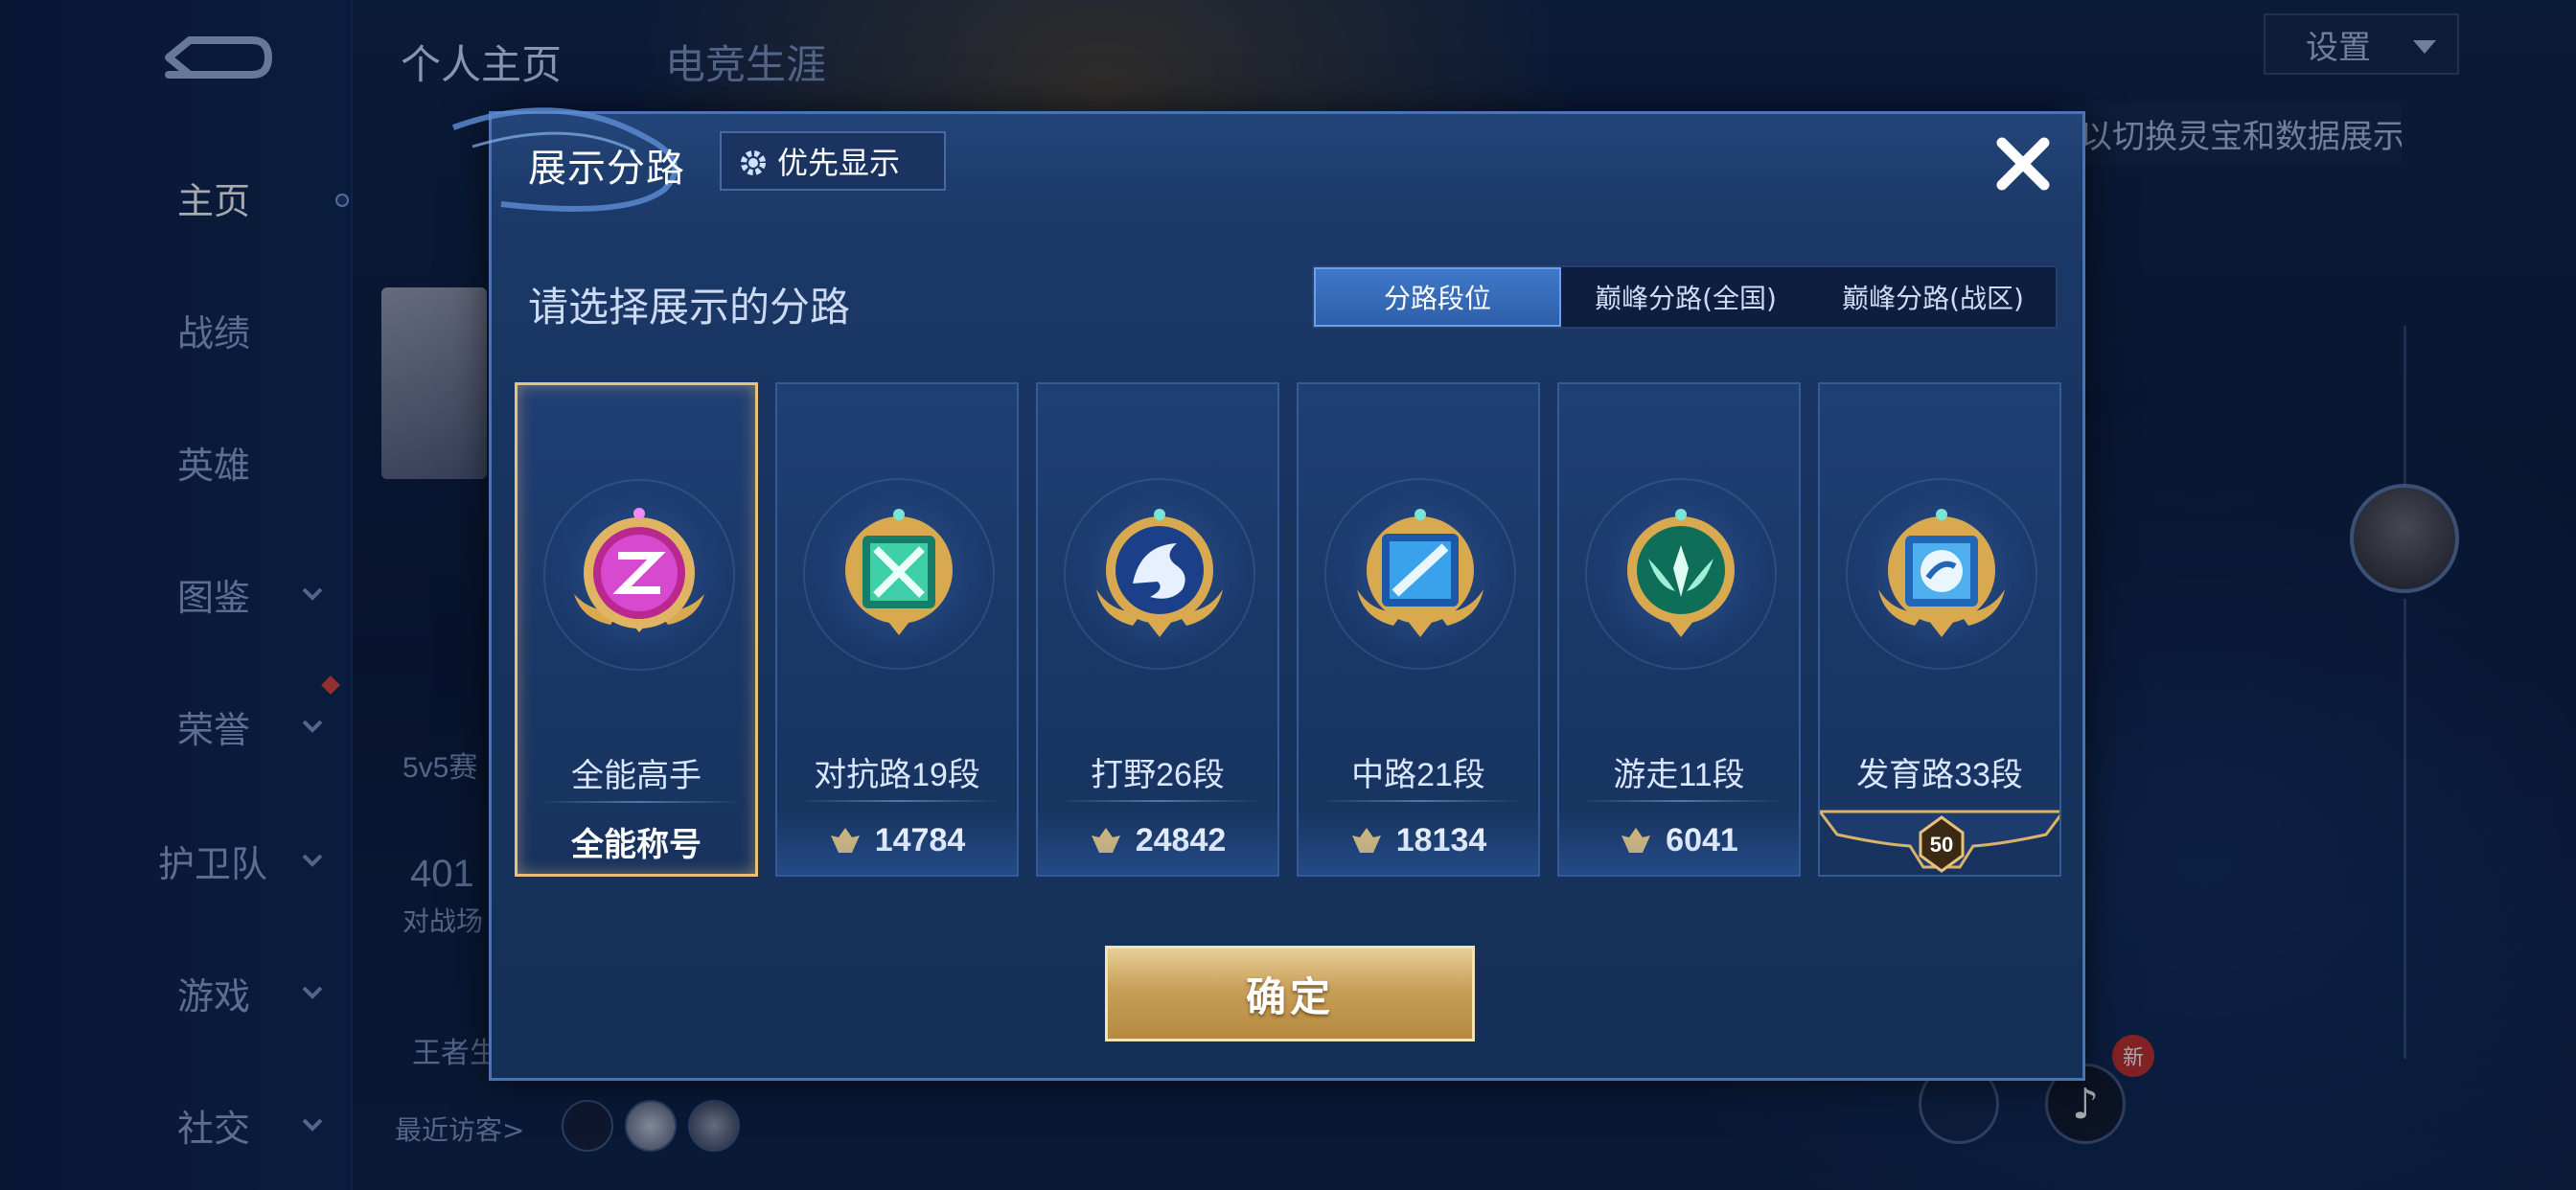 This screenshot has height=1190, width=2576. I want to click on farm-lane-badge-icon, so click(1941, 573).